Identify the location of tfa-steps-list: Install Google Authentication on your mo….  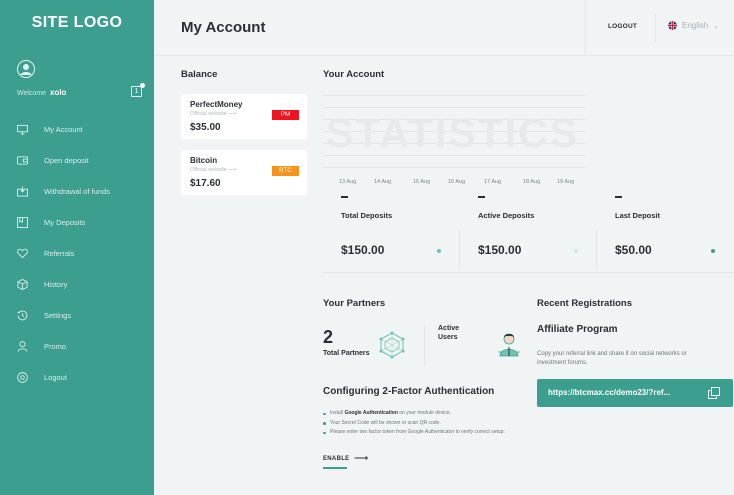
(427, 424).